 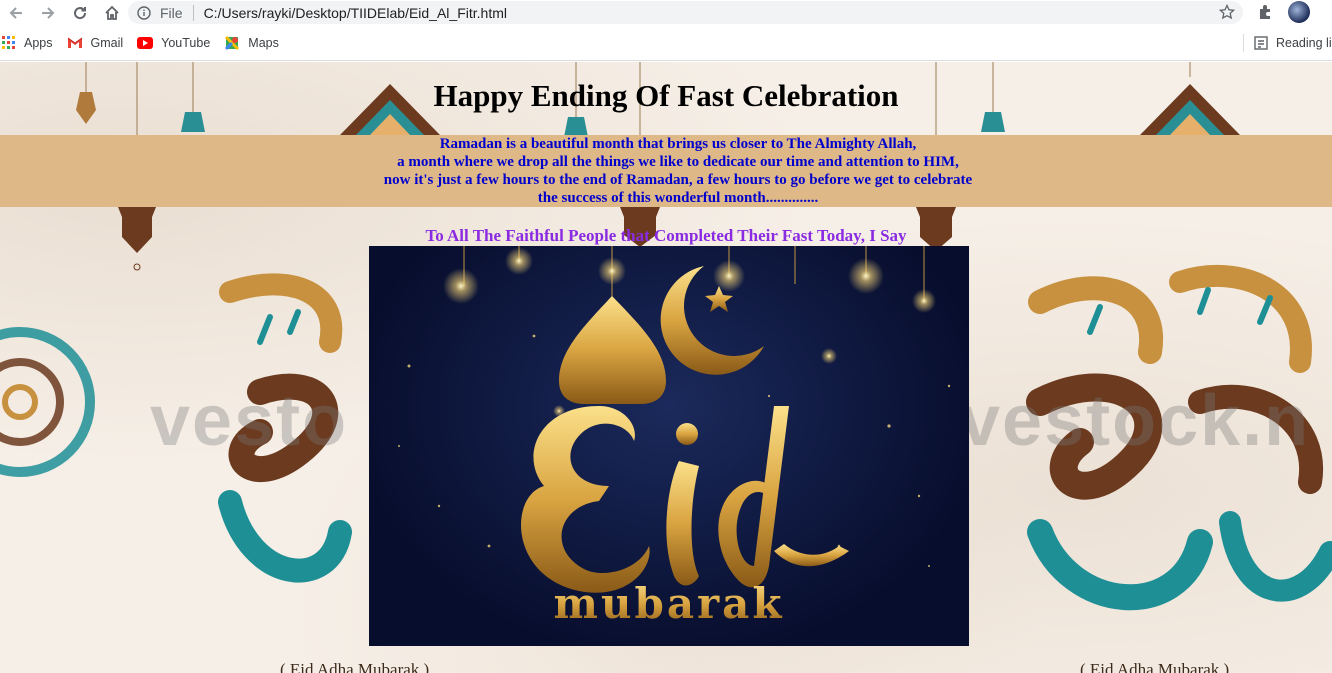 What do you see at coordinates (144, 13) in the screenshot?
I see `info-icon` at bounding box center [144, 13].